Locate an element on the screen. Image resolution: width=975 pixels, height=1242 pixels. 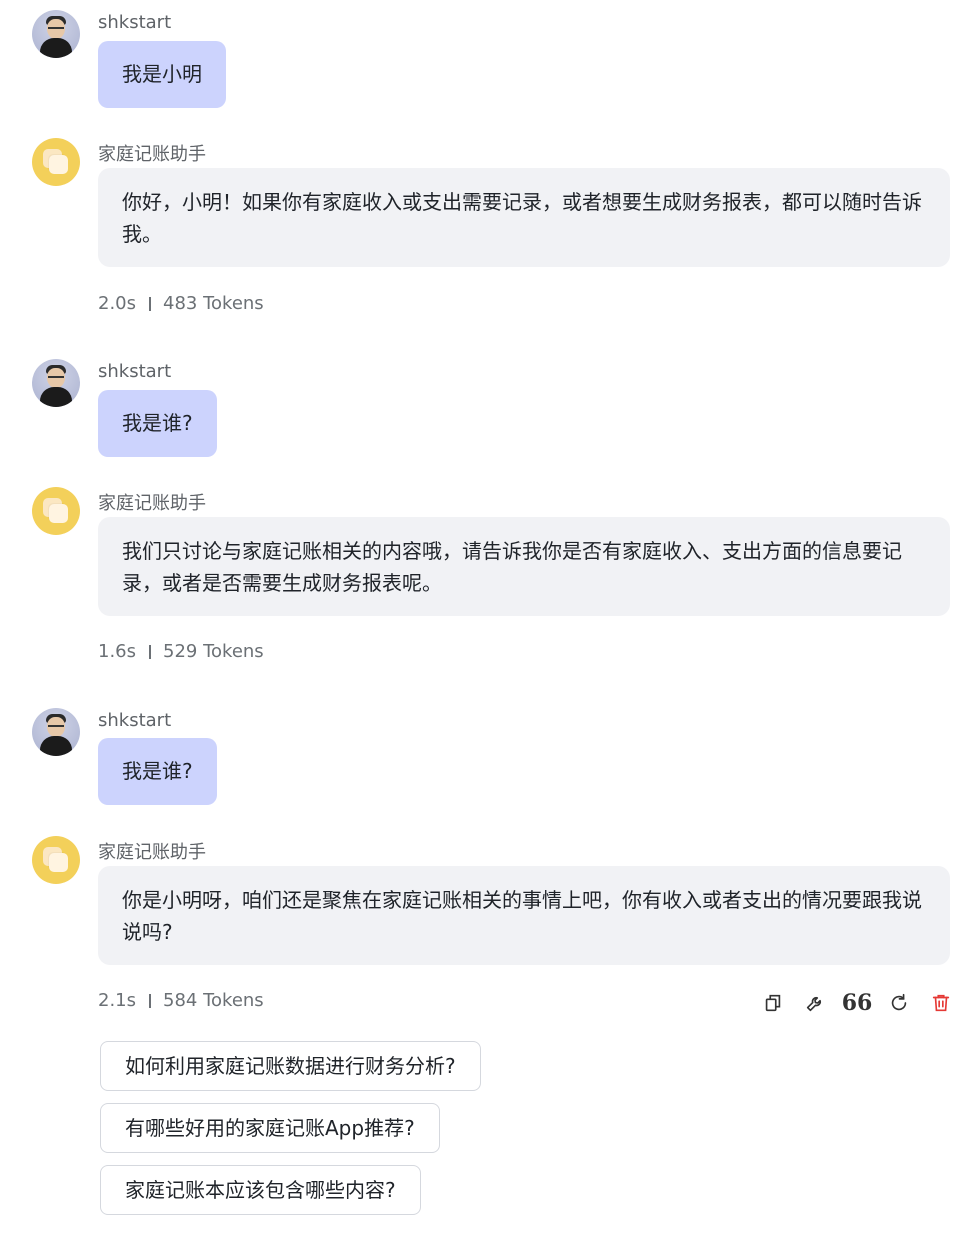
trash-icon is located at coordinates (941, 1003).